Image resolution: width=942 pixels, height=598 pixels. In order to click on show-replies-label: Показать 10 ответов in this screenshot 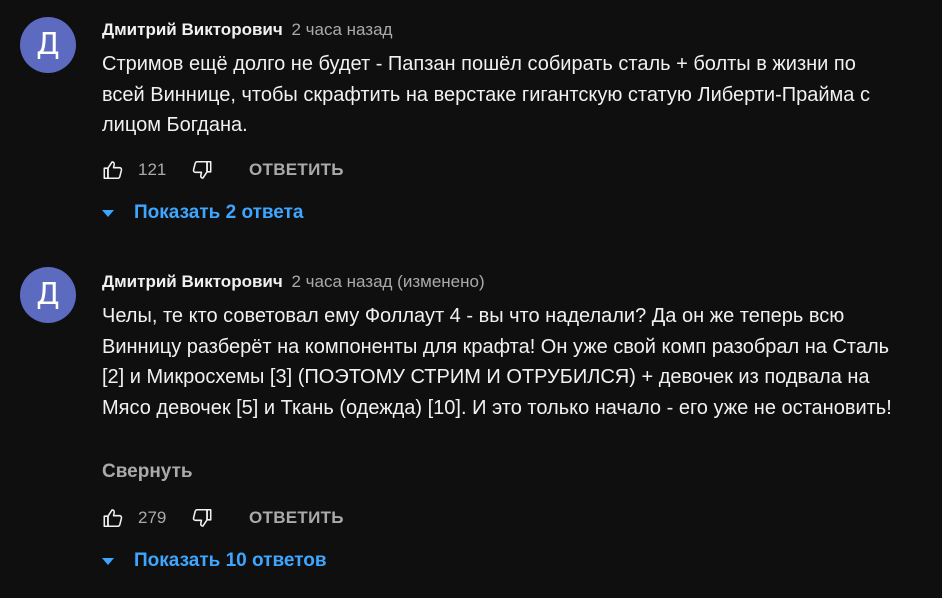, I will do `click(230, 560)`.